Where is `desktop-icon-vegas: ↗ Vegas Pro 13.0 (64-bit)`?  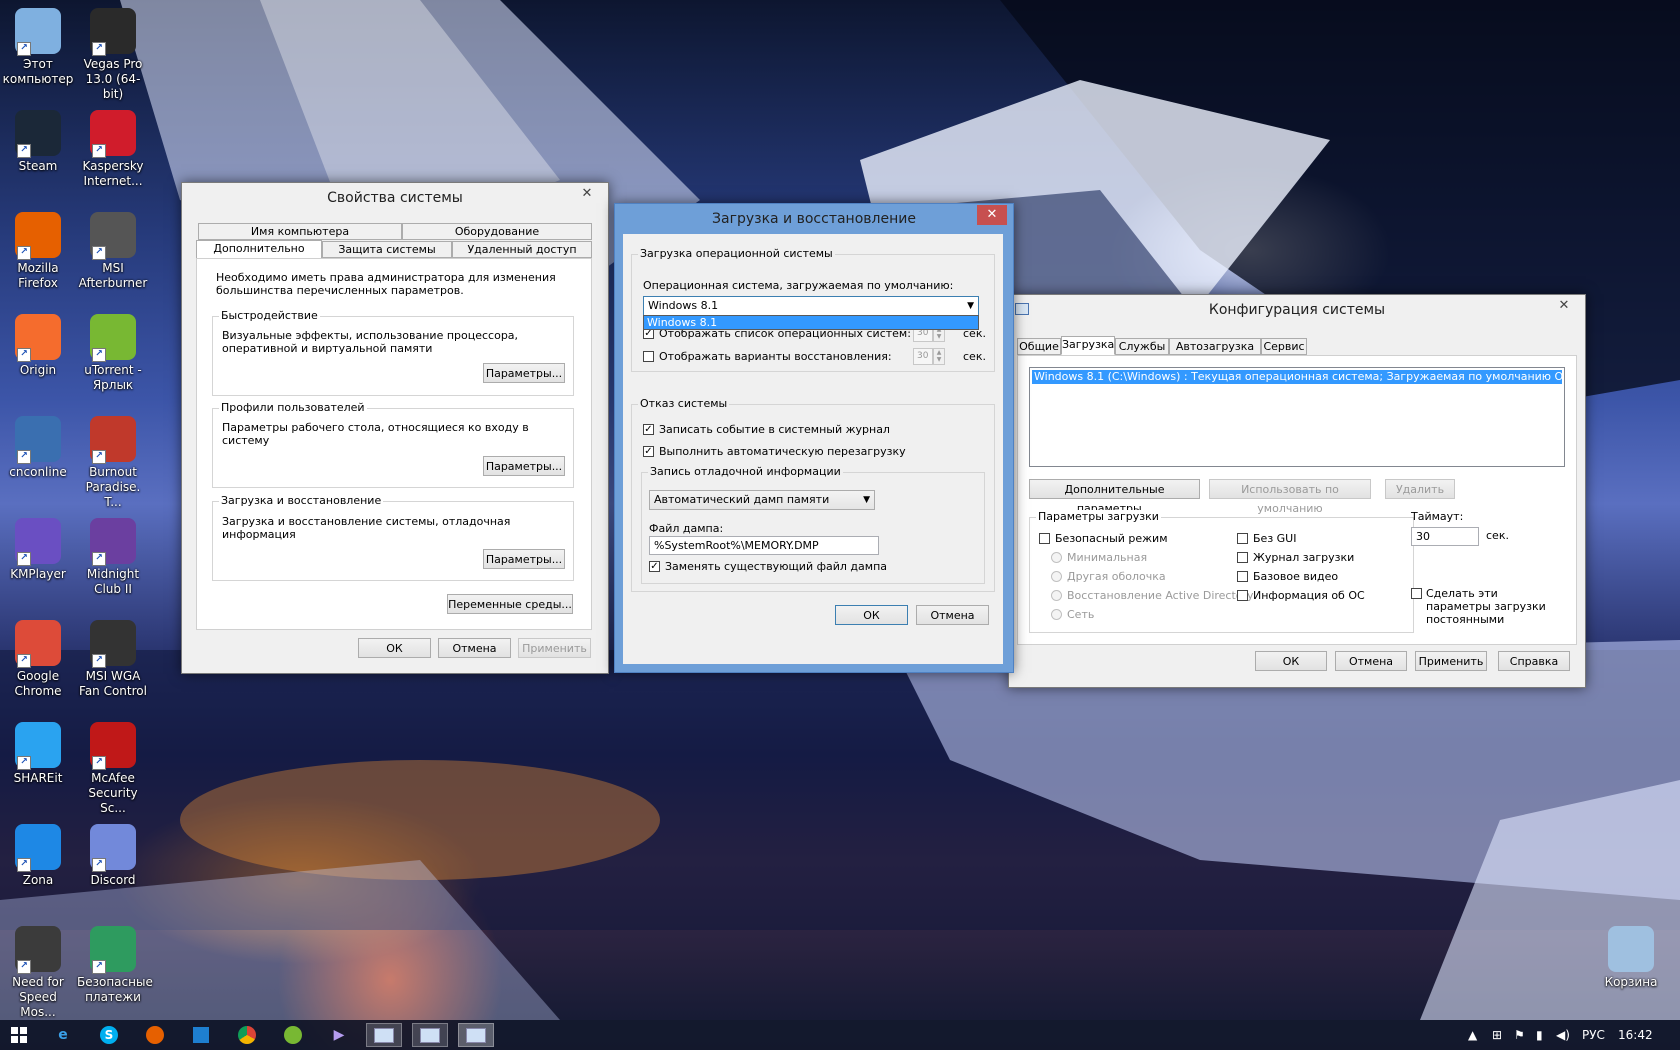
desktop-icon-vegas: ↗ Vegas Pro 13.0 (64-bit) is located at coordinates (113, 55).